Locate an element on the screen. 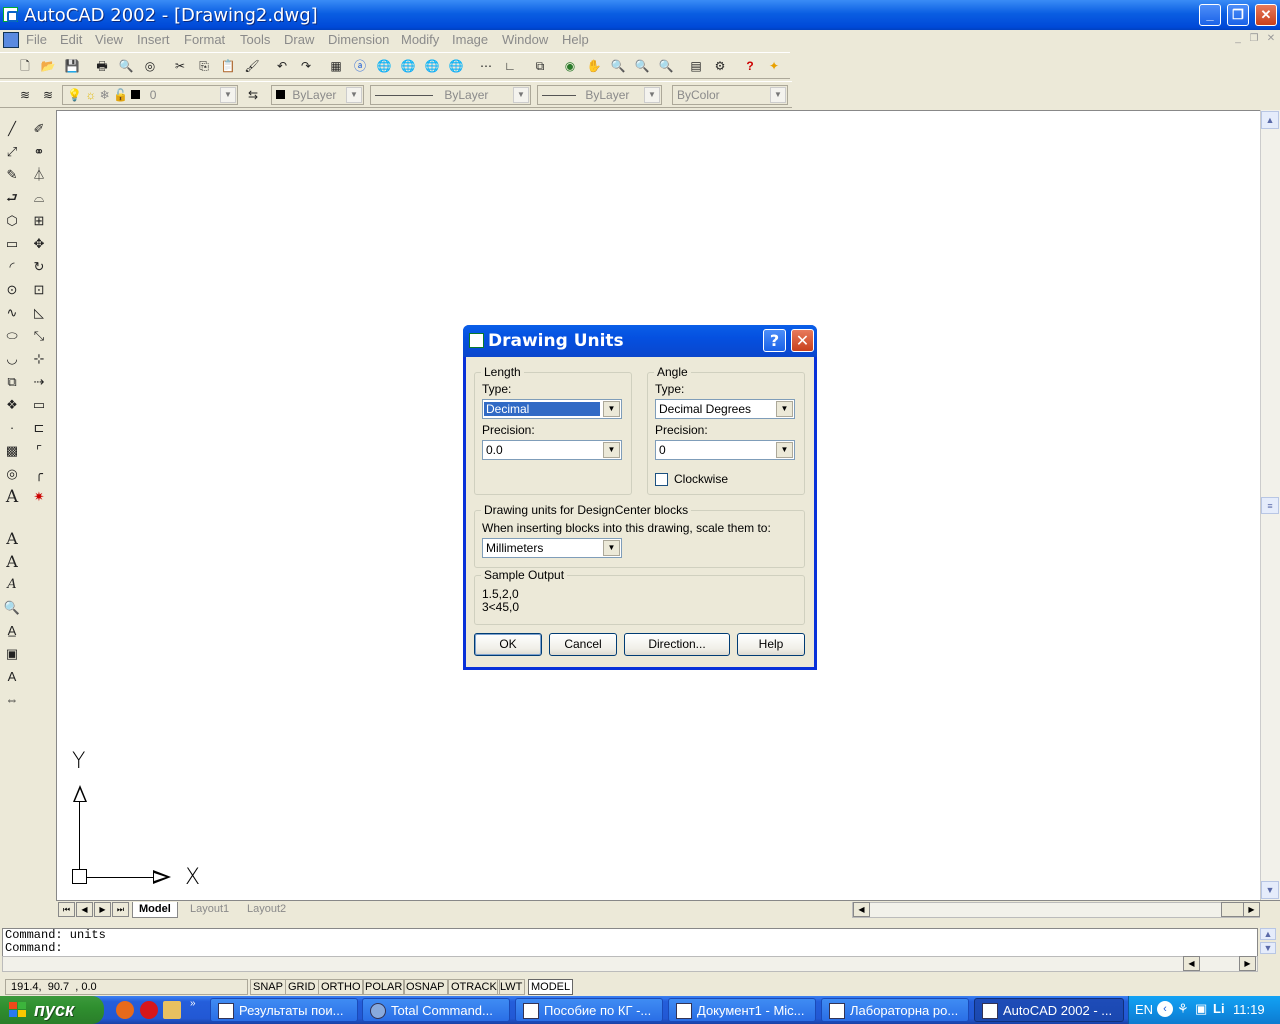  zoom-previous-icon: 🔍 is located at coordinates (666, 66).